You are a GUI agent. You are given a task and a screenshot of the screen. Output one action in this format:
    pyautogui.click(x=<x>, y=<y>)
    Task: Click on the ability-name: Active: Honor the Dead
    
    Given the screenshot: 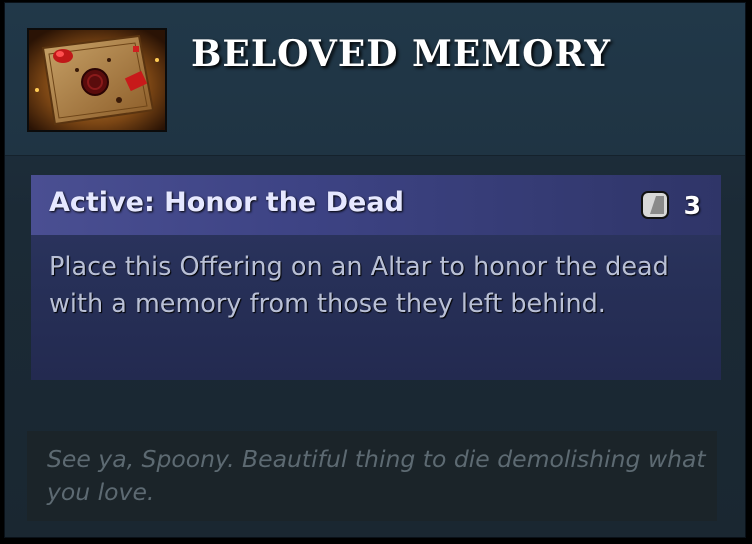 What is the action you would take?
    pyautogui.click(x=226, y=202)
    